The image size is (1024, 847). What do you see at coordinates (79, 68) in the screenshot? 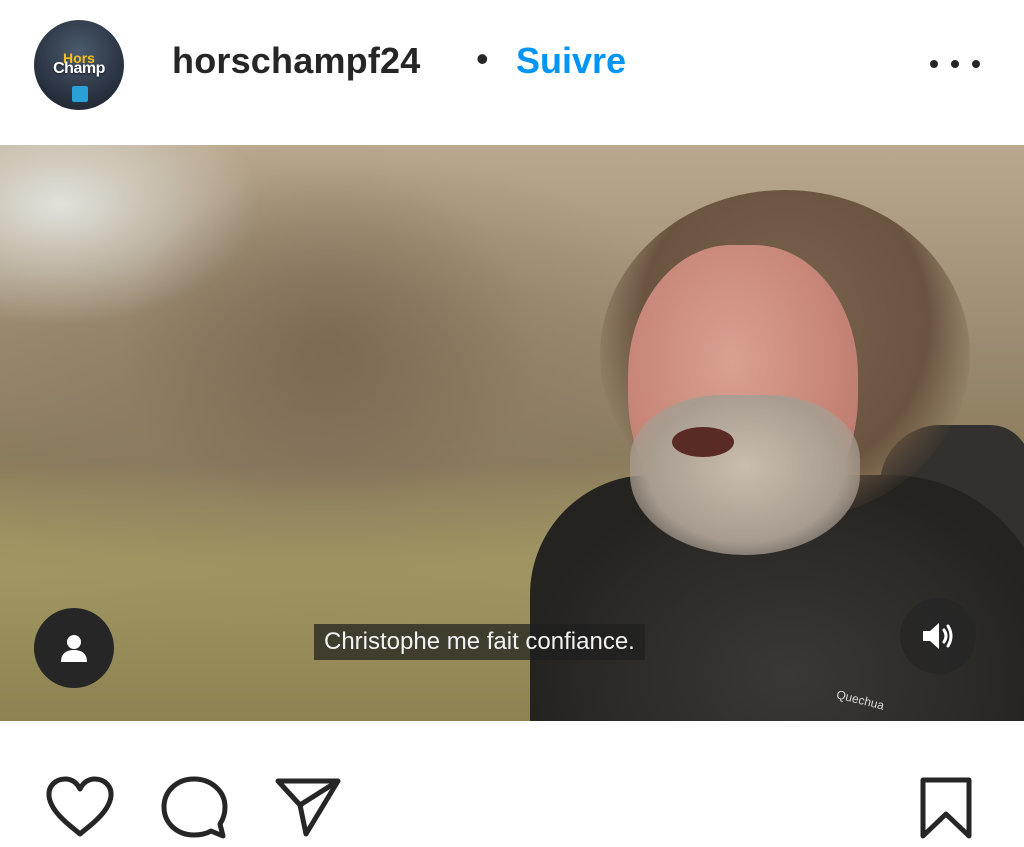
I see `avatar-logo-main: Champ` at bounding box center [79, 68].